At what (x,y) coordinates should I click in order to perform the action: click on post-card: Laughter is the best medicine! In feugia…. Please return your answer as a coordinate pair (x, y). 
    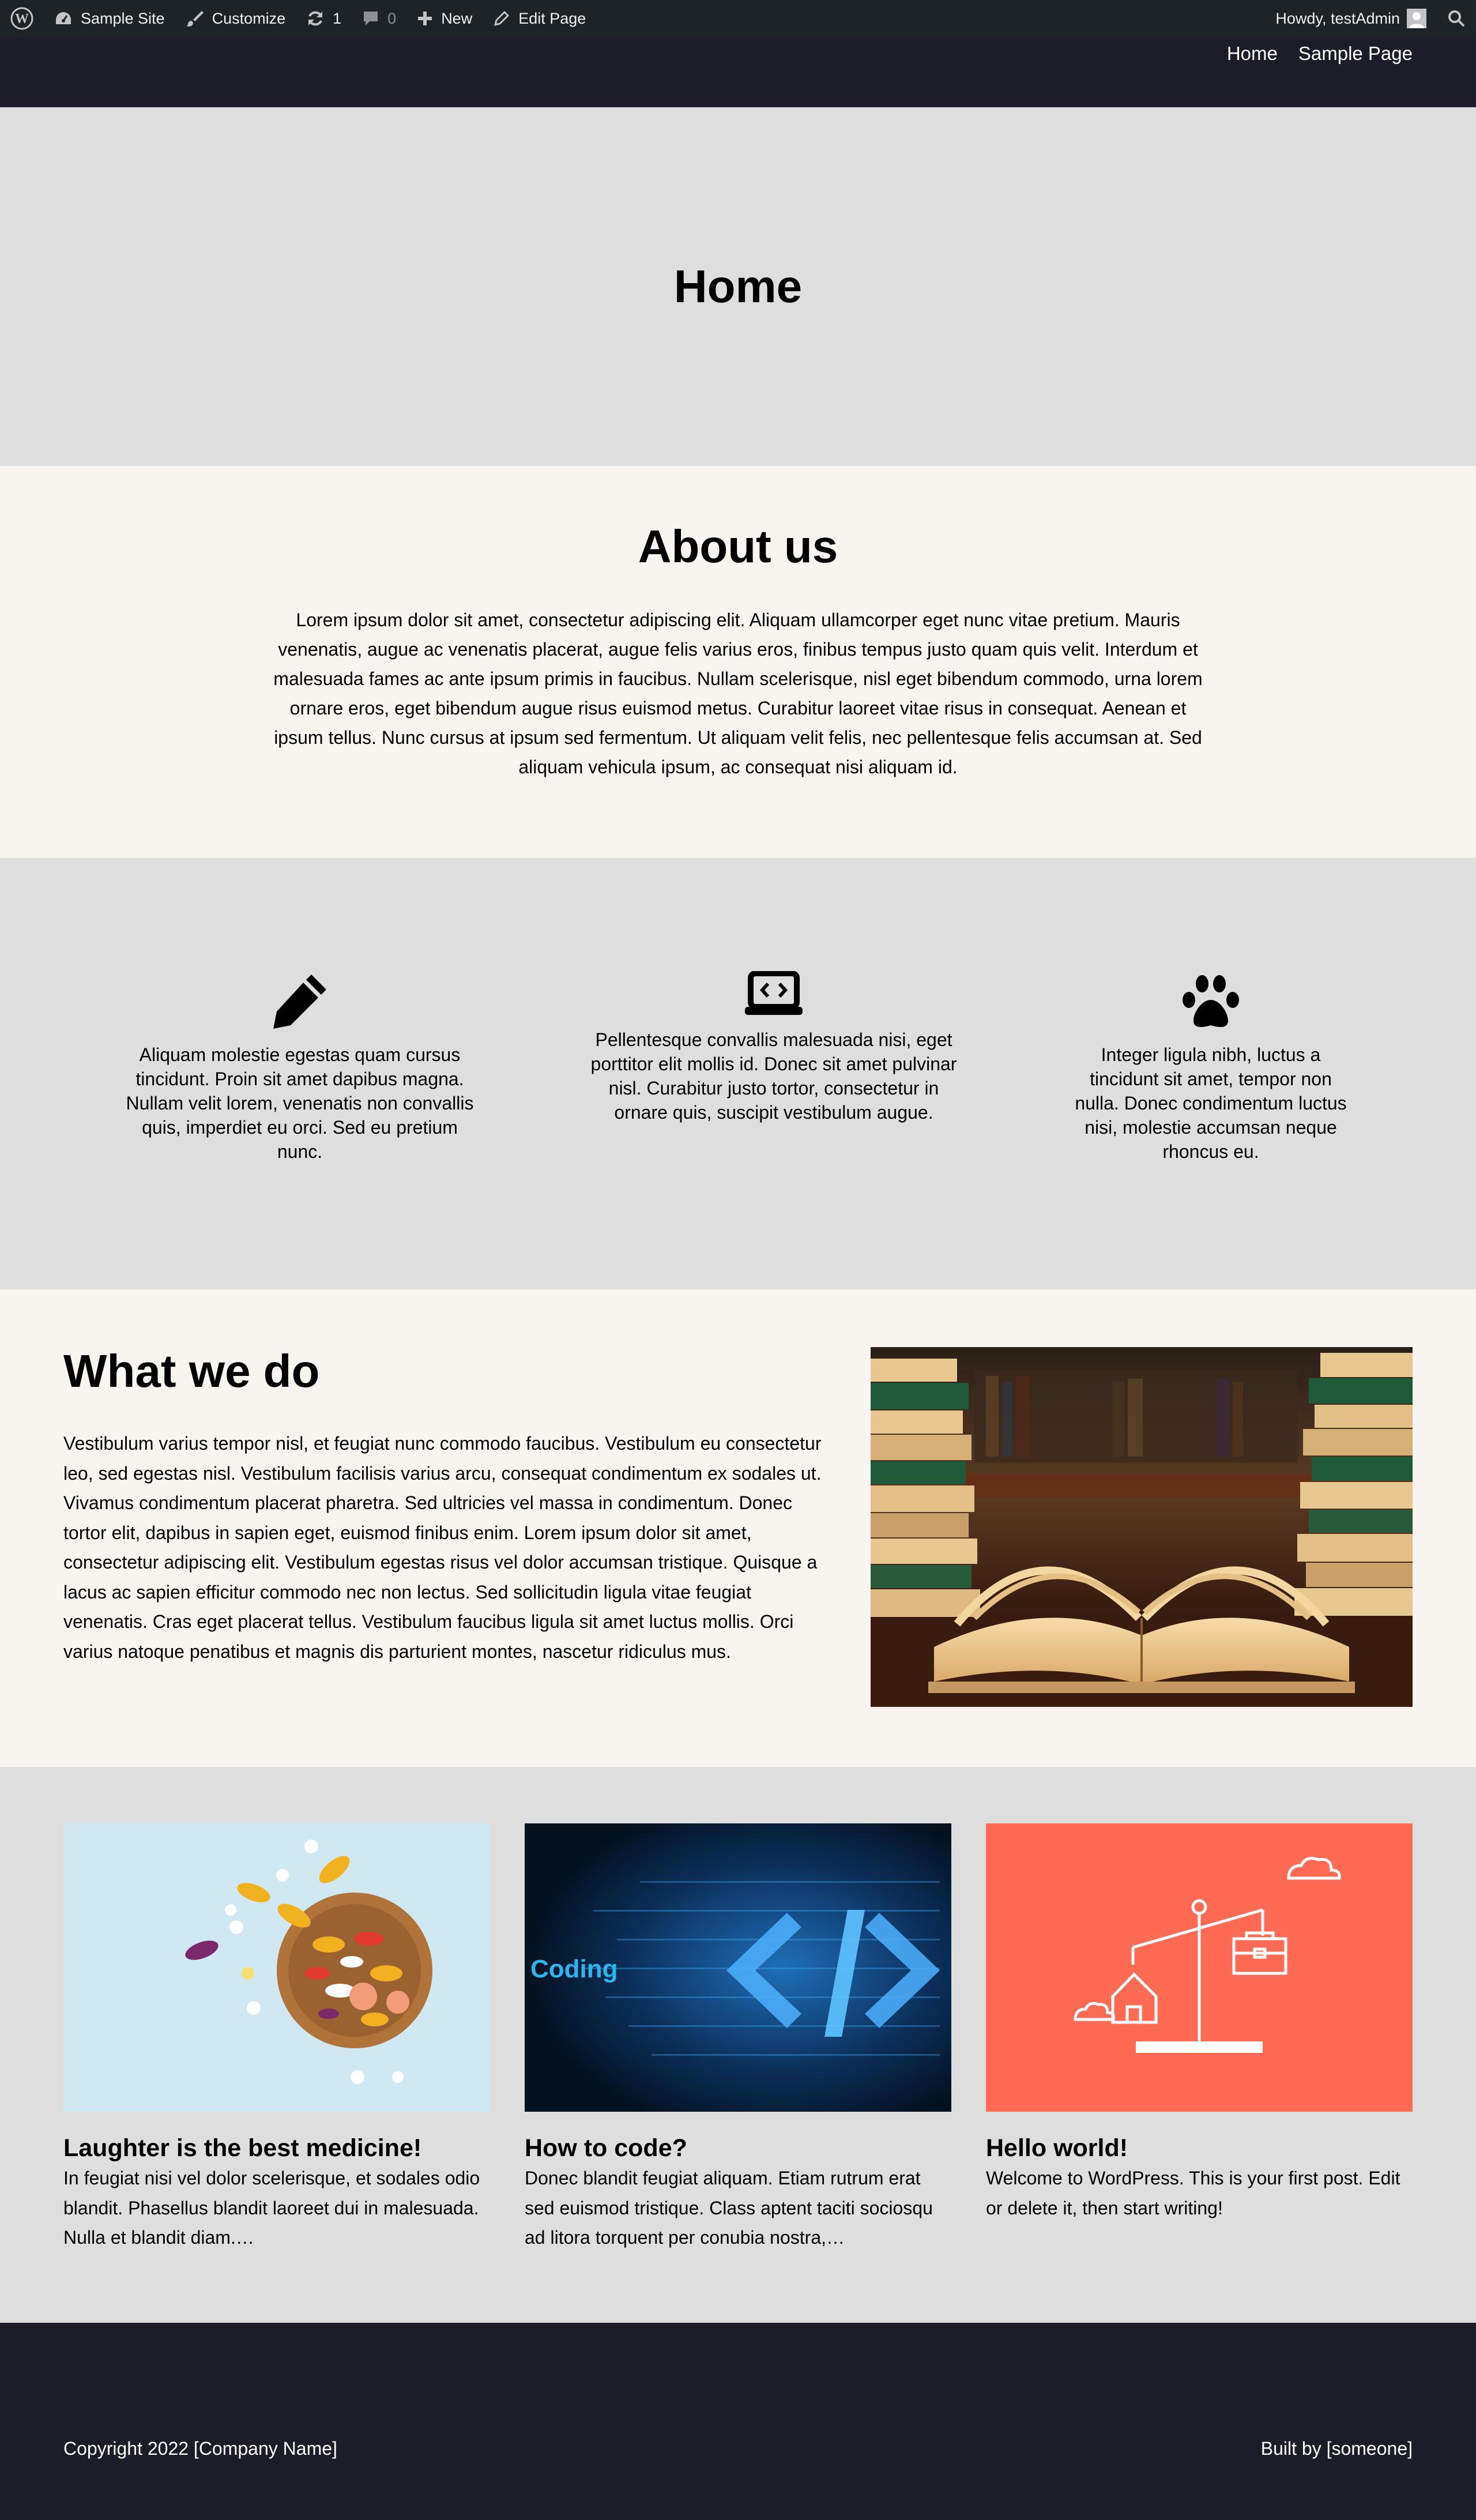
    Looking at the image, I should click on (276, 2038).